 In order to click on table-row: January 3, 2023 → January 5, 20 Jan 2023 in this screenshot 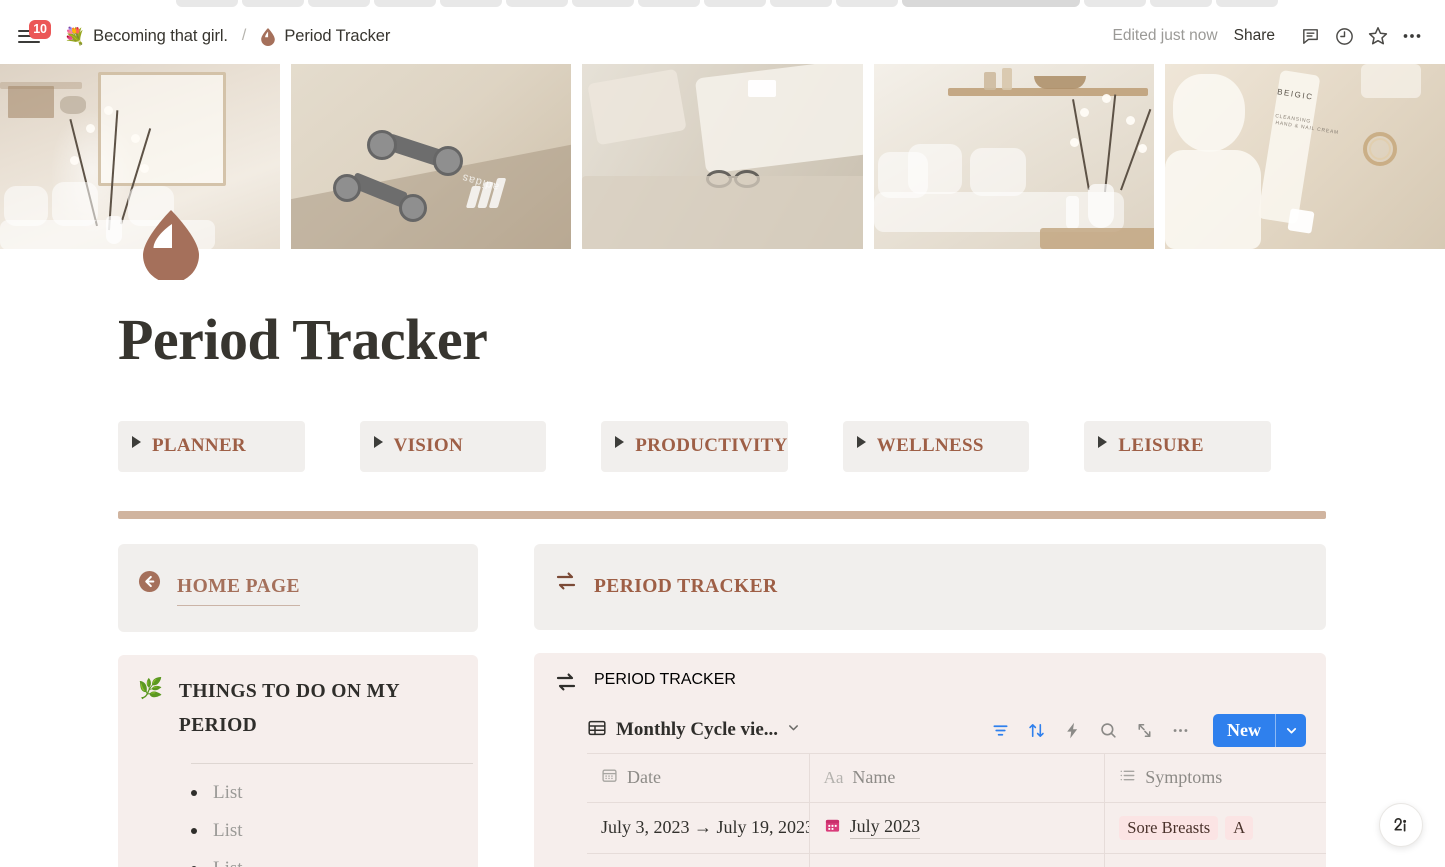, I will do `click(956, 859)`.